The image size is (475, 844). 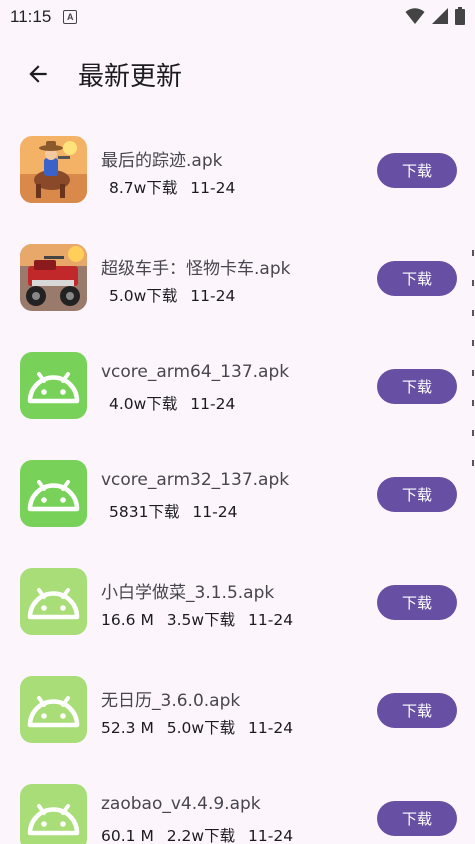 What do you see at coordinates (237, 390) in the screenshot?
I see `list-item: vcore_arm64_137.apk 4.0w下载 11-24 下载` at bounding box center [237, 390].